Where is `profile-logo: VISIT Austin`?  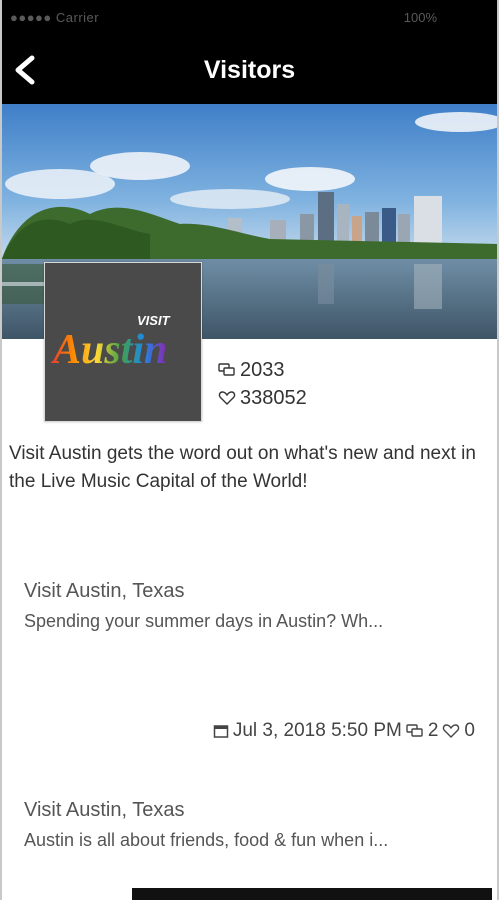 profile-logo: VISIT Austin is located at coordinates (123, 342).